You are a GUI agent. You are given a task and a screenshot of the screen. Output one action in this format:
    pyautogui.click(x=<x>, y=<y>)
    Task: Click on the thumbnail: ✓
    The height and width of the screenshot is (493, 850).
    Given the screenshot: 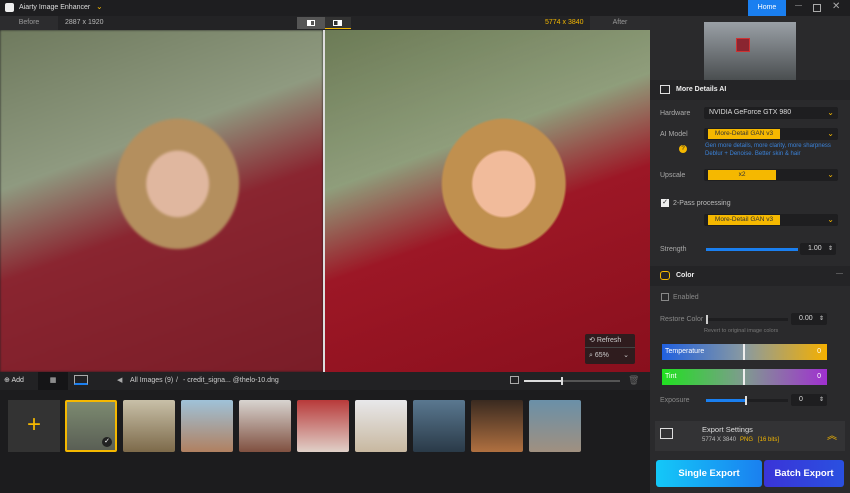 What is the action you would take?
    pyautogui.click(x=91, y=426)
    